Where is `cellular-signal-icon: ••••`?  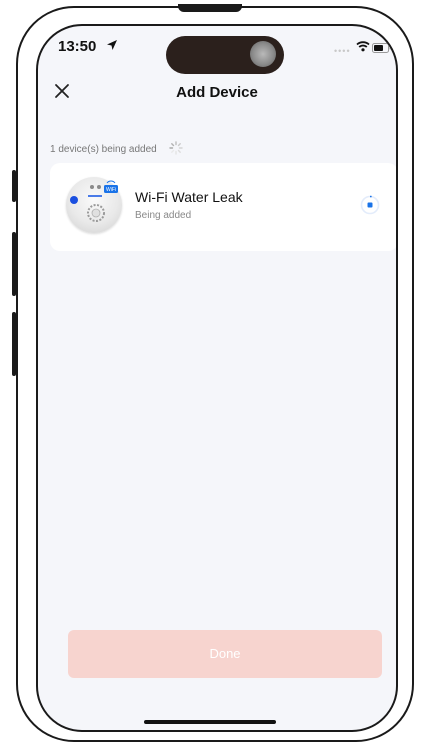
cellular-signal-icon: •••• is located at coordinates (342, 51).